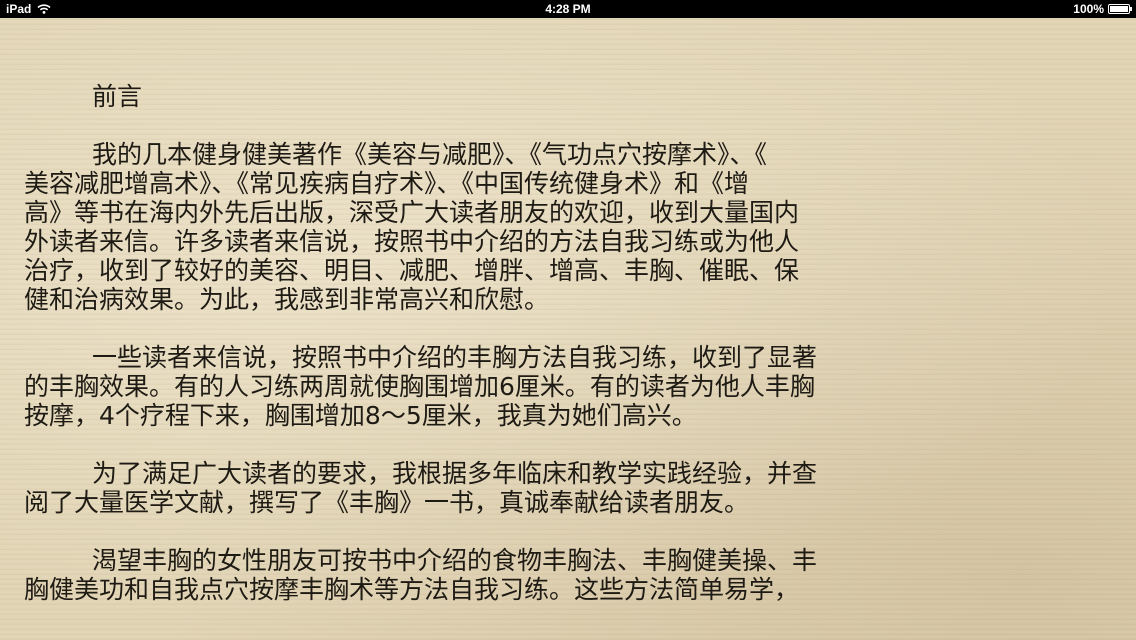  What do you see at coordinates (430, 154) in the screenshot?
I see `text-line: 我的几本健身健美著作《美容与减肥》、《气功点穴按摩术》、《` at bounding box center [430, 154].